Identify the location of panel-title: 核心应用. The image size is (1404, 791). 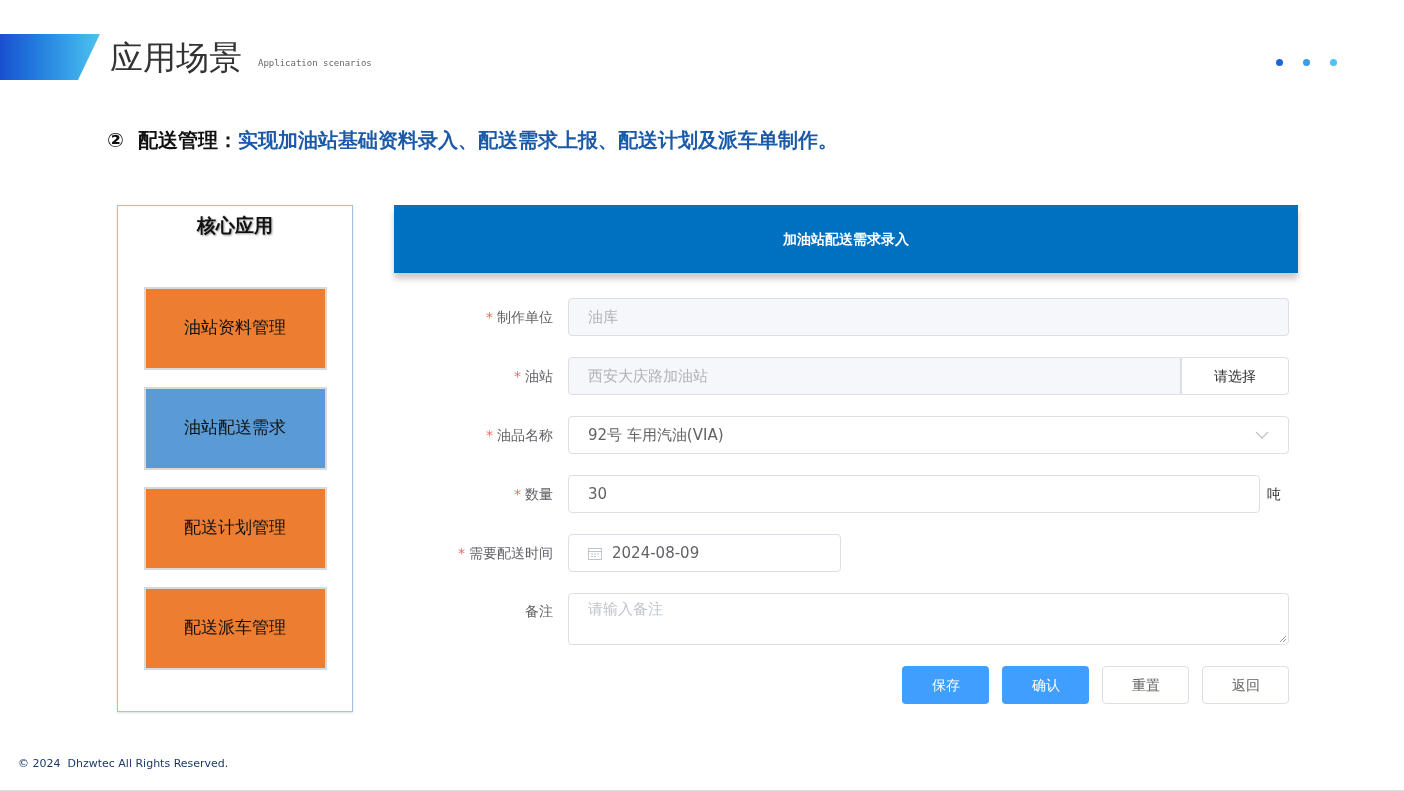
(235, 225).